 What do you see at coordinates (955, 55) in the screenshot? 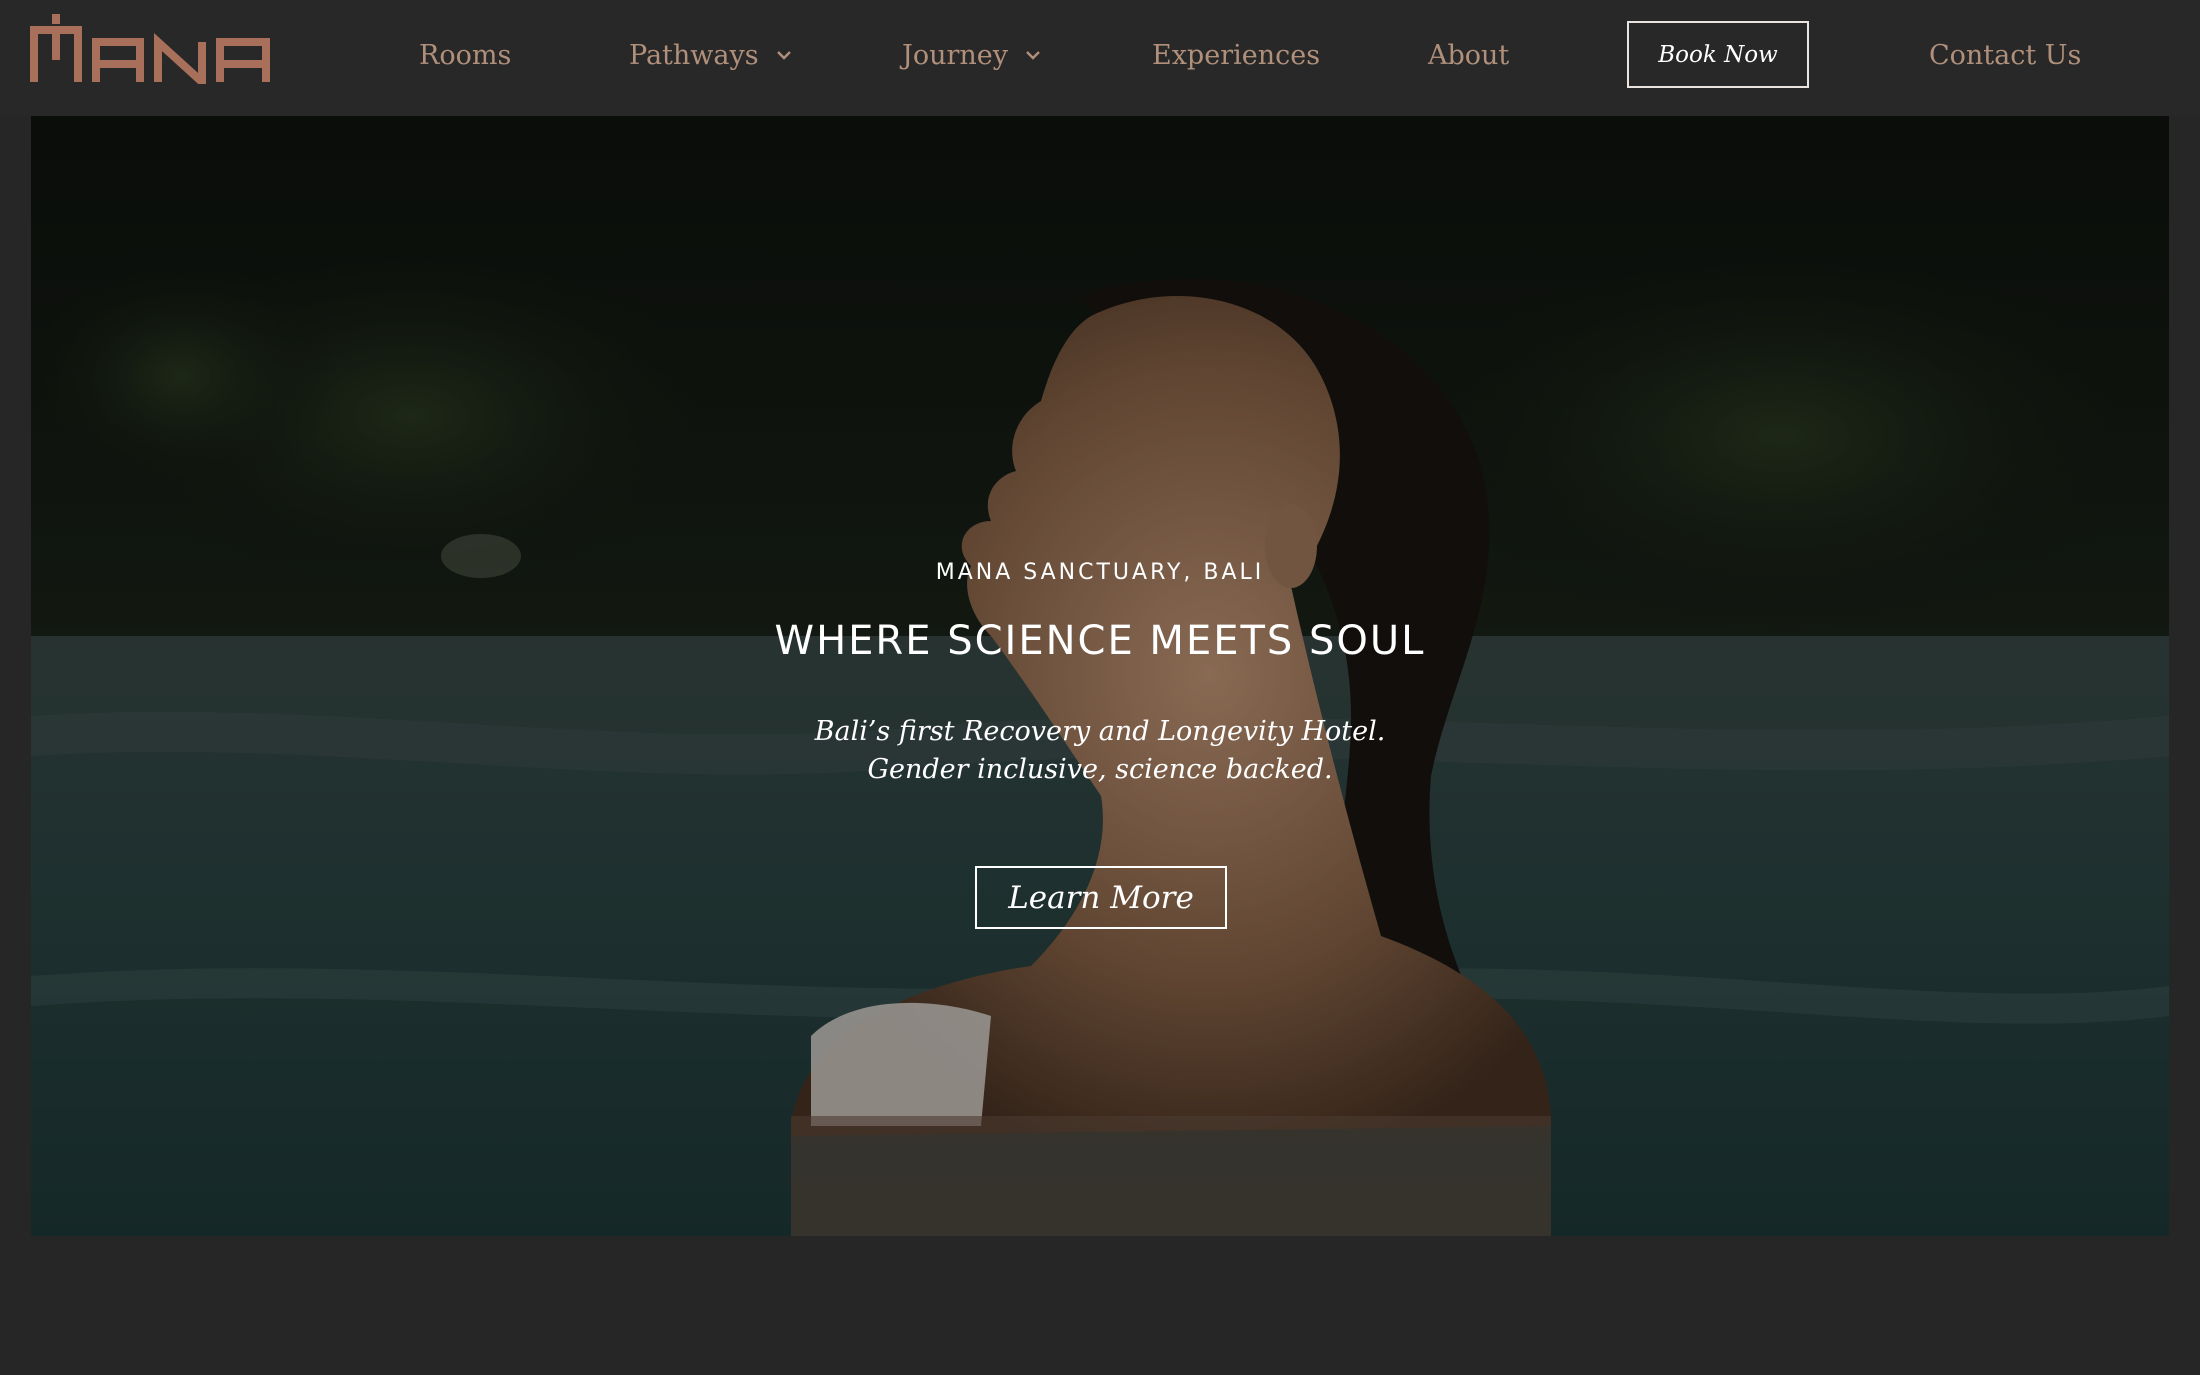
I see `nav-journey-label: Journey` at bounding box center [955, 55].